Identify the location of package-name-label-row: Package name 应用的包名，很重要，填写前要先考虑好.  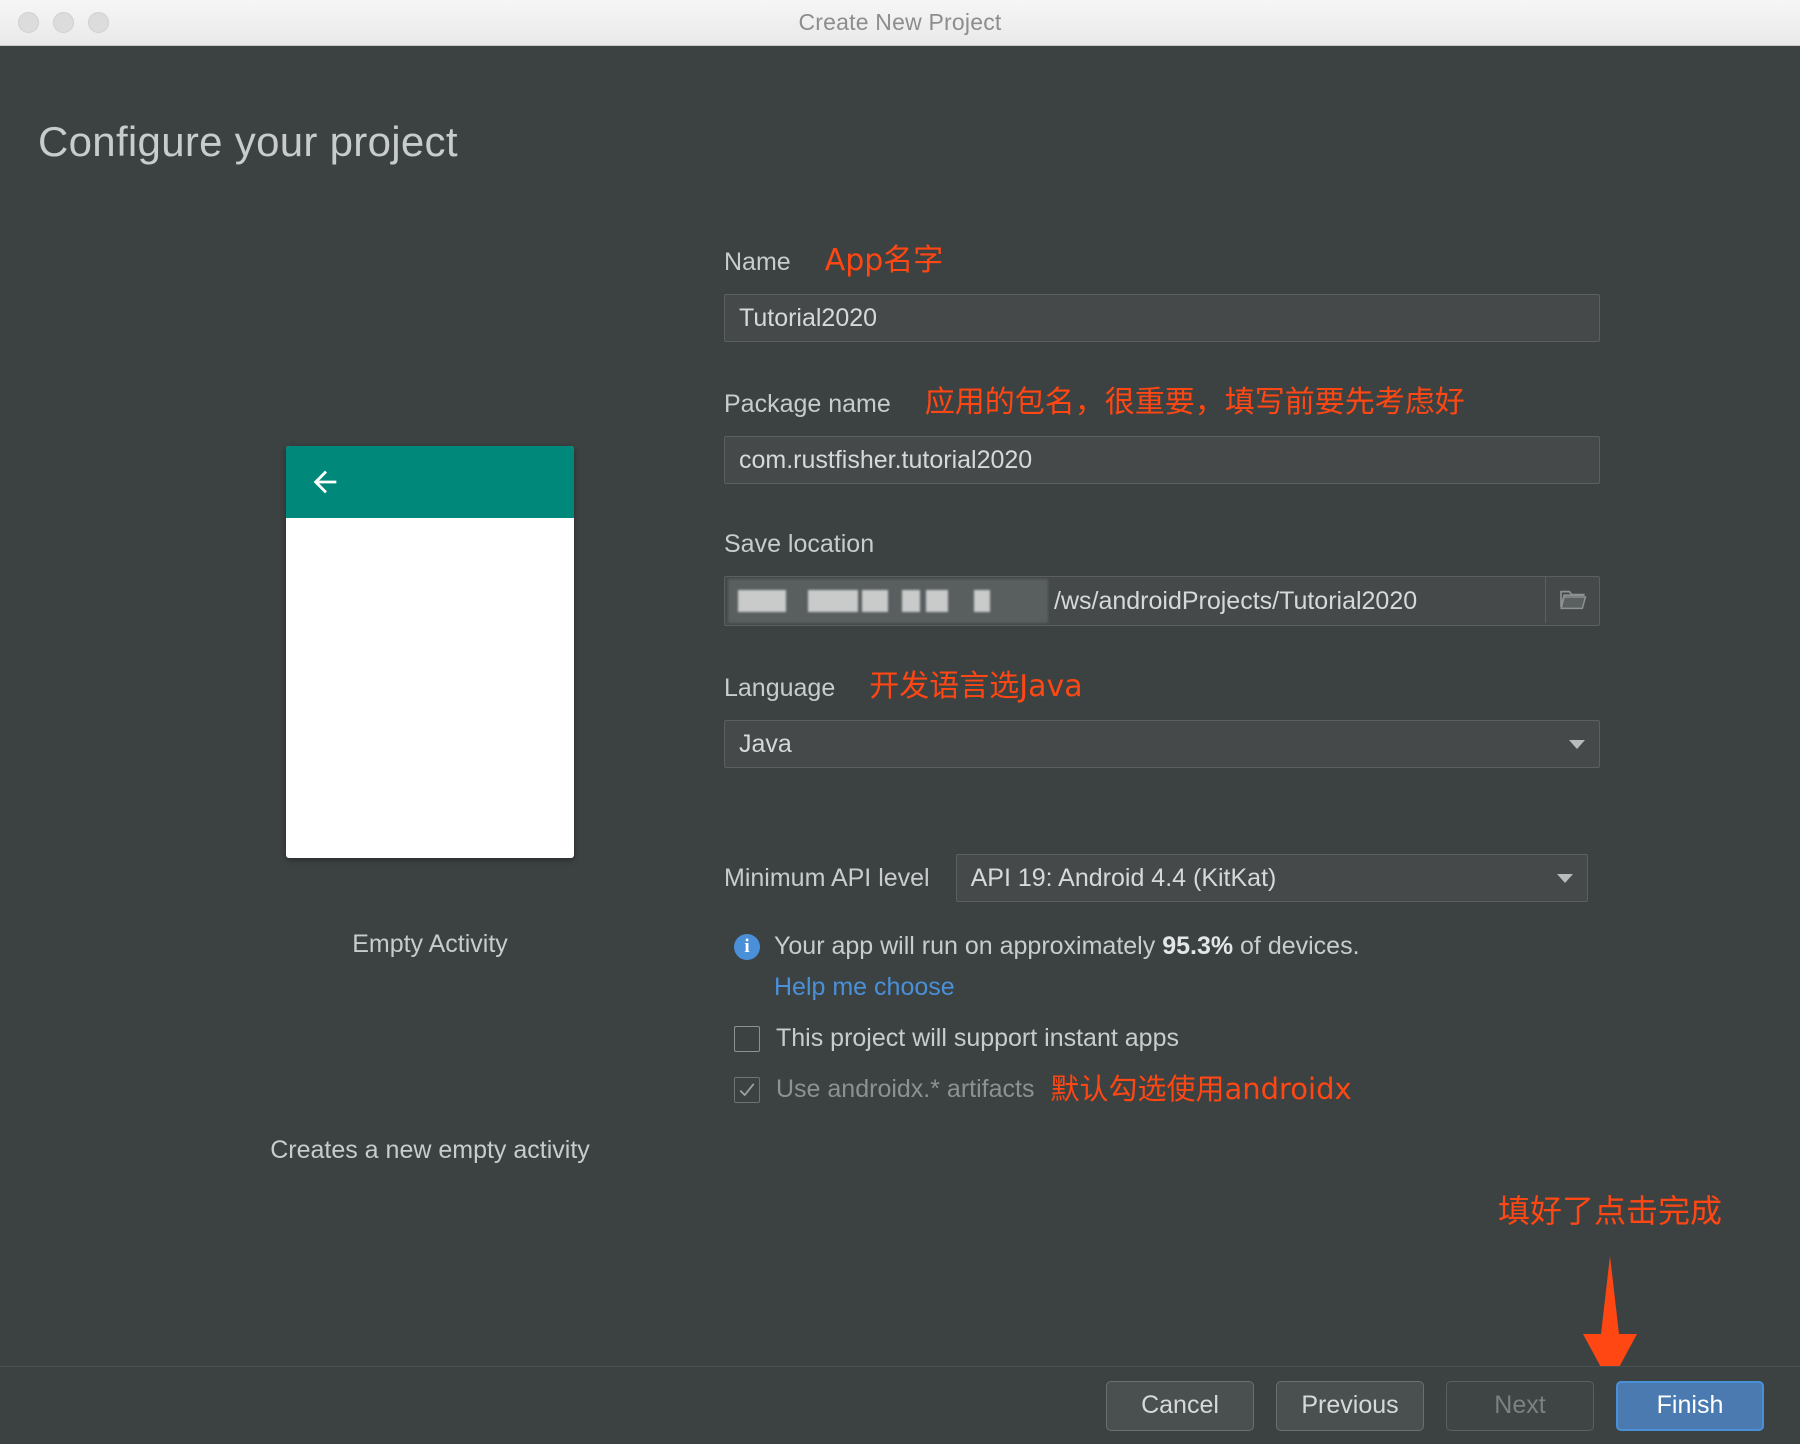
(1164, 403).